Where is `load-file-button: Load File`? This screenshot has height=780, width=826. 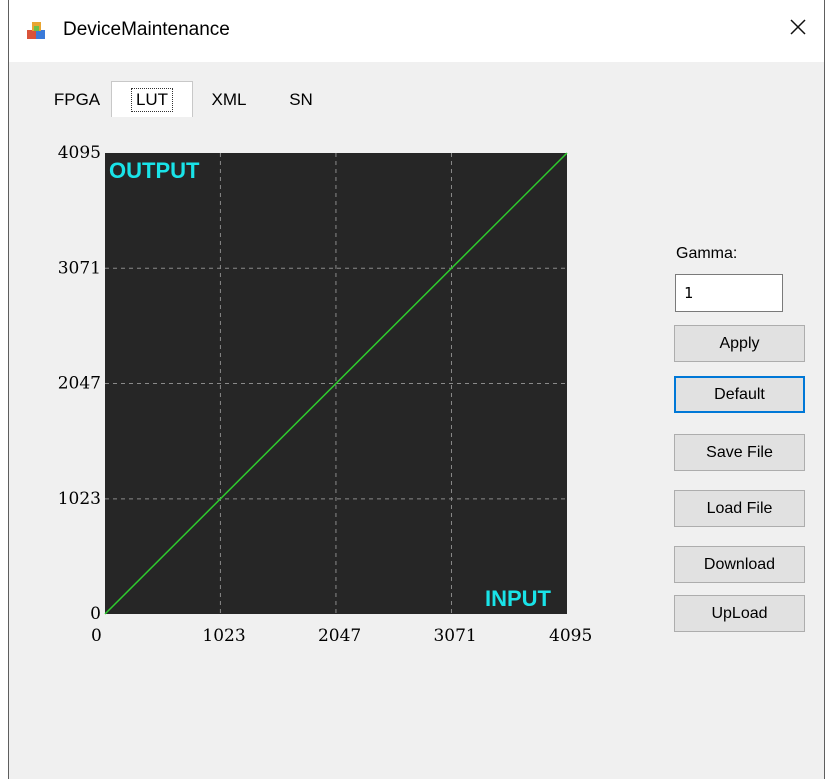
load-file-button: Load File is located at coordinates (739, 508).